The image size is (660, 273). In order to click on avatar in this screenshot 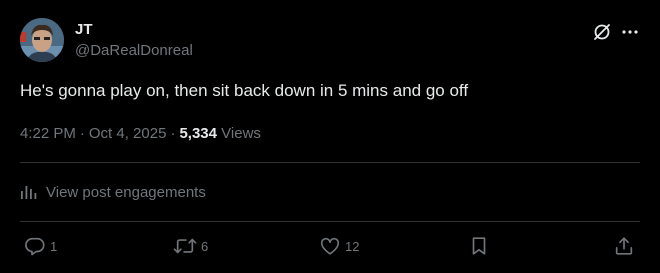, I will do `click(42, 40)`.